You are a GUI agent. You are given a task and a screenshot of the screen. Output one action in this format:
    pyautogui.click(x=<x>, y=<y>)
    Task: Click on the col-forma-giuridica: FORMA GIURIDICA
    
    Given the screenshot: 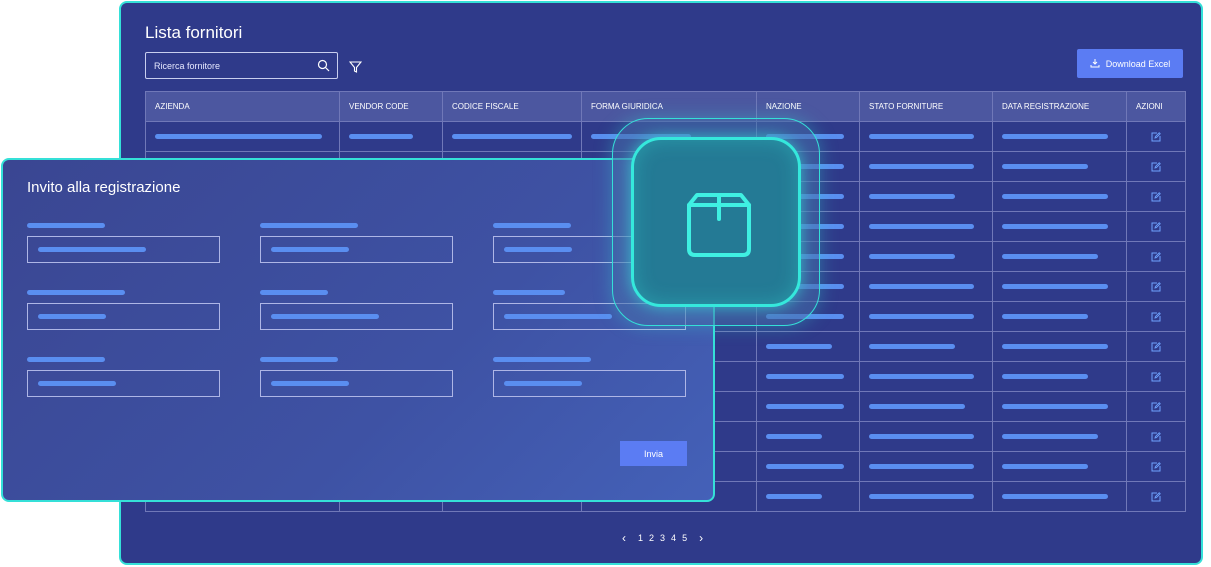 What is the action you would take?
    pyautogui.click(x=669, y=106)
    